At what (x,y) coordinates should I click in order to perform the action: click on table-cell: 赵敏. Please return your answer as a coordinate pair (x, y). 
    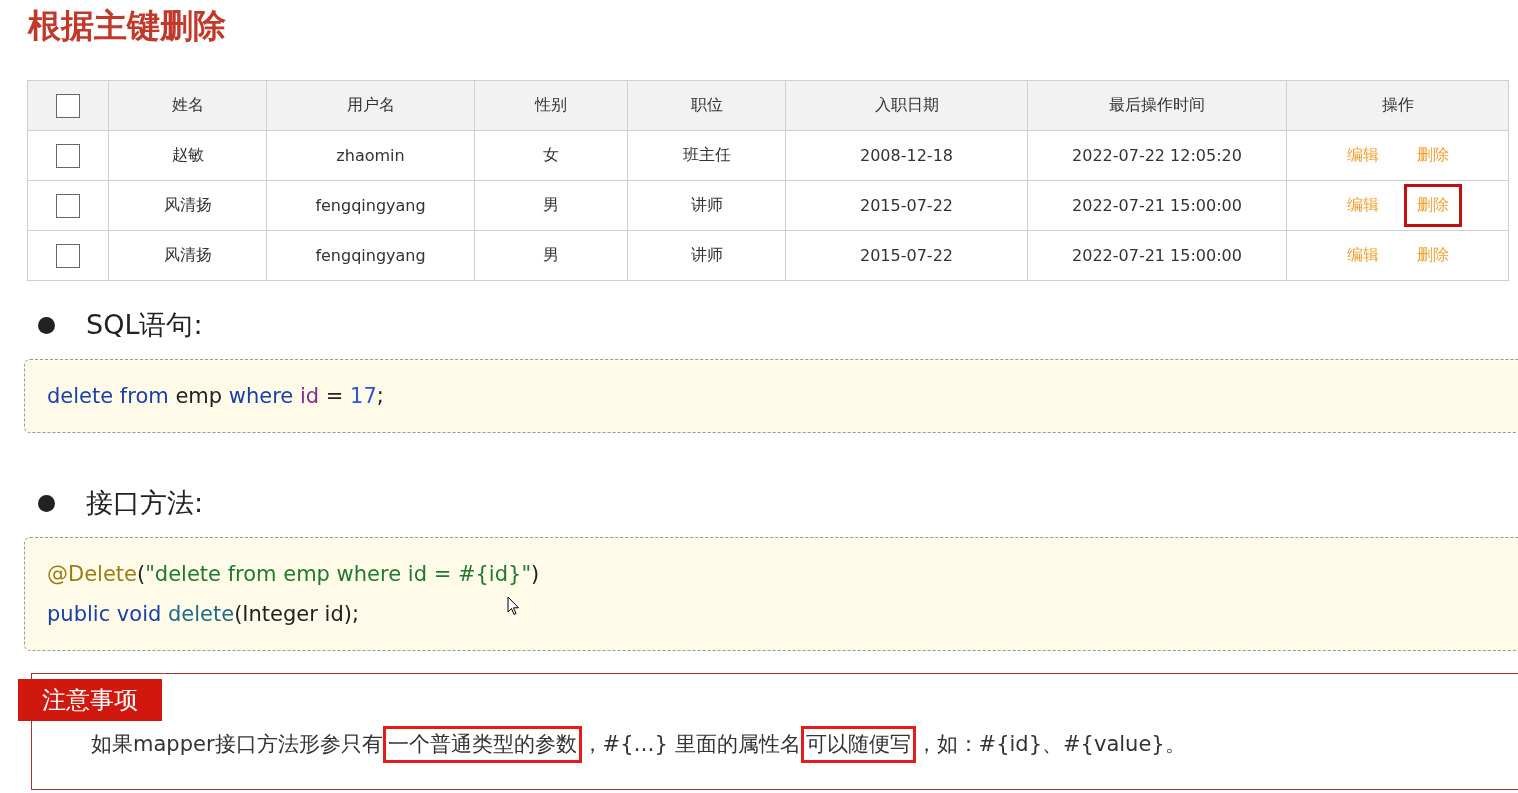
    Looking at the image, I should click on (187, 154).